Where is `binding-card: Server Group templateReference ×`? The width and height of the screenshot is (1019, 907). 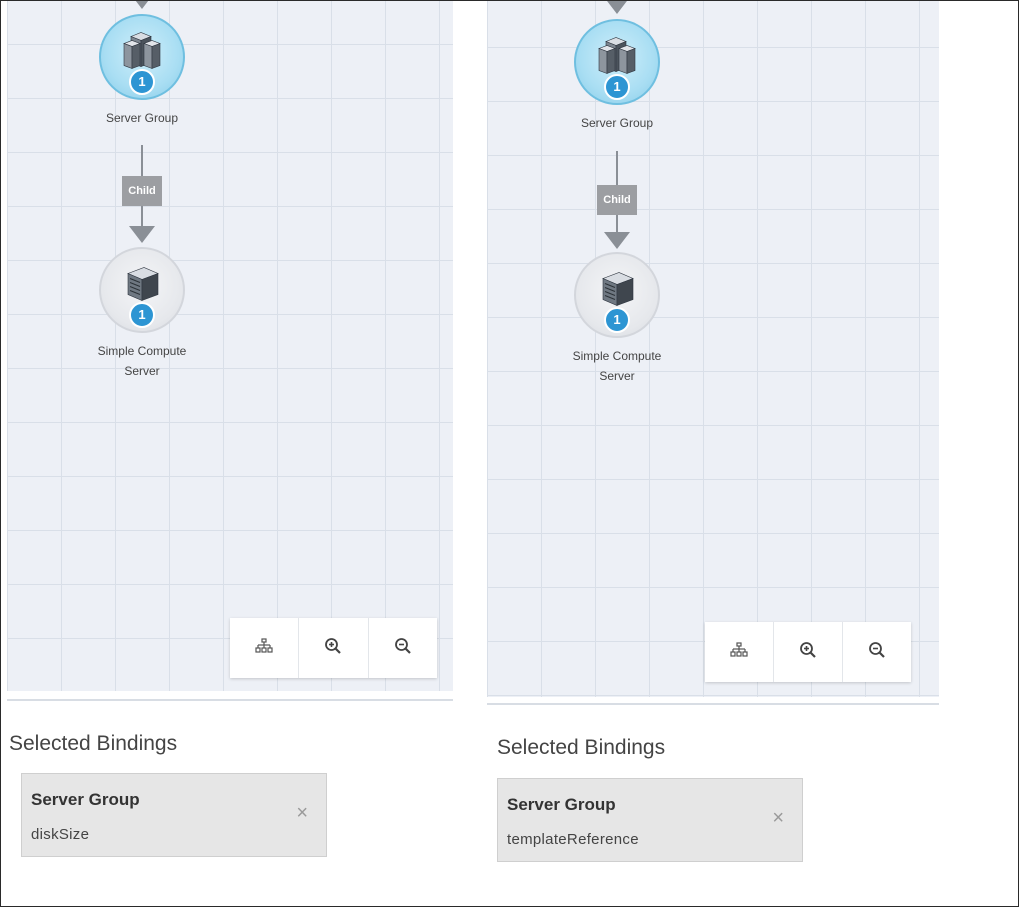
binding-card: Server Group templateReference × is located at coordinates (650, 820).